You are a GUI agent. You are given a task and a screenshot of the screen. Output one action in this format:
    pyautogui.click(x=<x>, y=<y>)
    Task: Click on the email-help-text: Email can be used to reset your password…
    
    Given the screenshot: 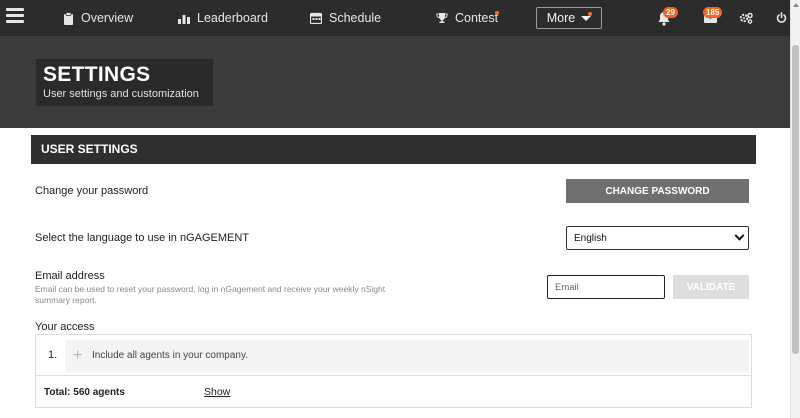 What is the action you would take?
    pyautogui.click(x=210, y=294)
    